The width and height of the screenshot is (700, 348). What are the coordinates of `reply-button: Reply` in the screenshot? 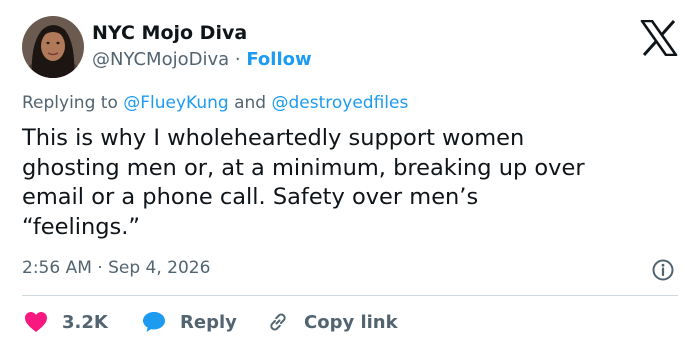 It's located at (189, 322).